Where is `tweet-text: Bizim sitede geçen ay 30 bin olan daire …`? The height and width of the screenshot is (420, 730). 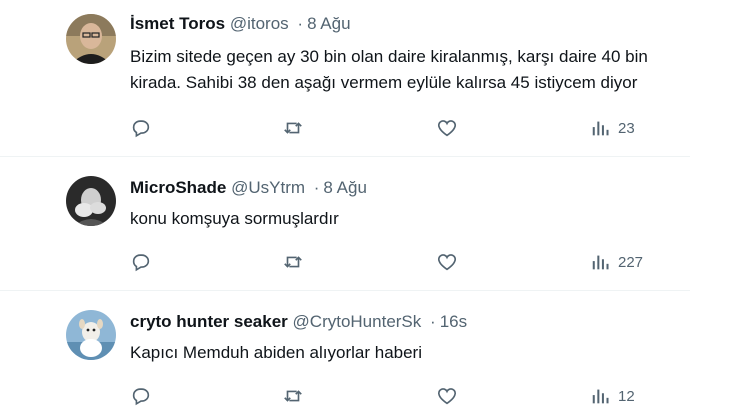 tweet-text: Bizim sitede geçen ay 30 bin olan daire … is located at coordinates (391, 69).